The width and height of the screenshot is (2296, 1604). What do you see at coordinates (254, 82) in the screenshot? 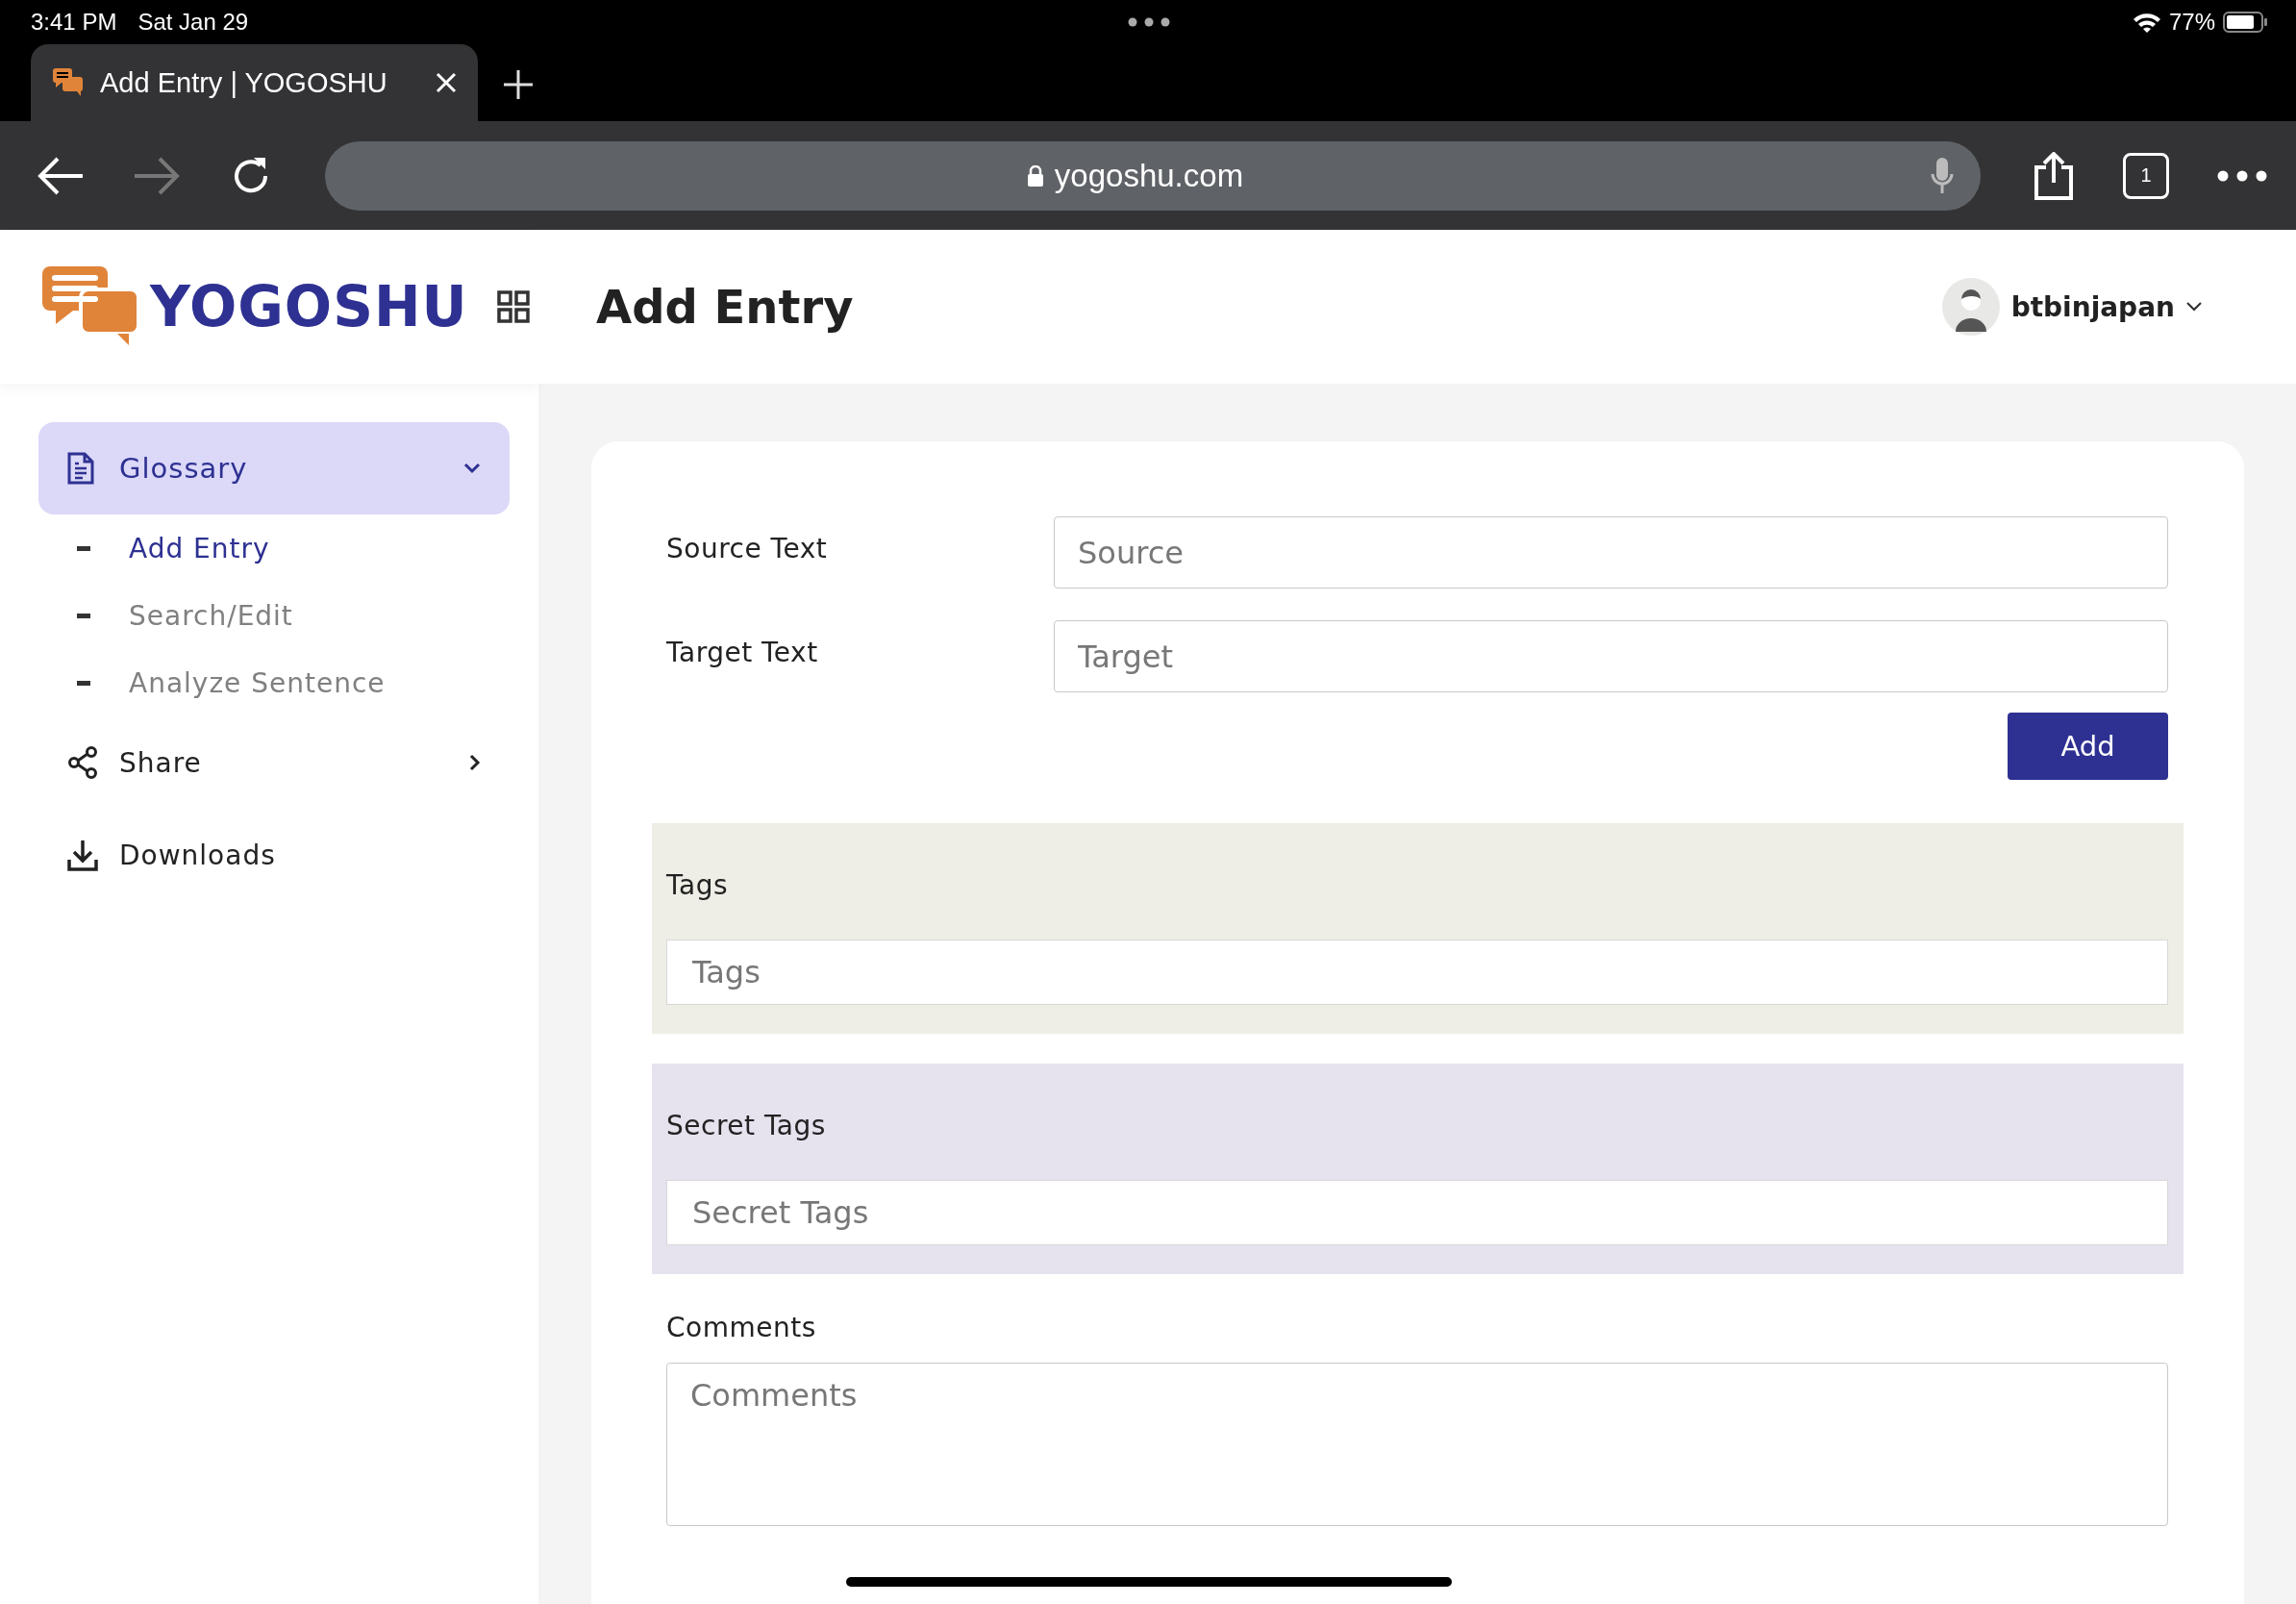
I see `browser-tab: Add Entry | YOGOSHU` at bounding box center [254, 82].